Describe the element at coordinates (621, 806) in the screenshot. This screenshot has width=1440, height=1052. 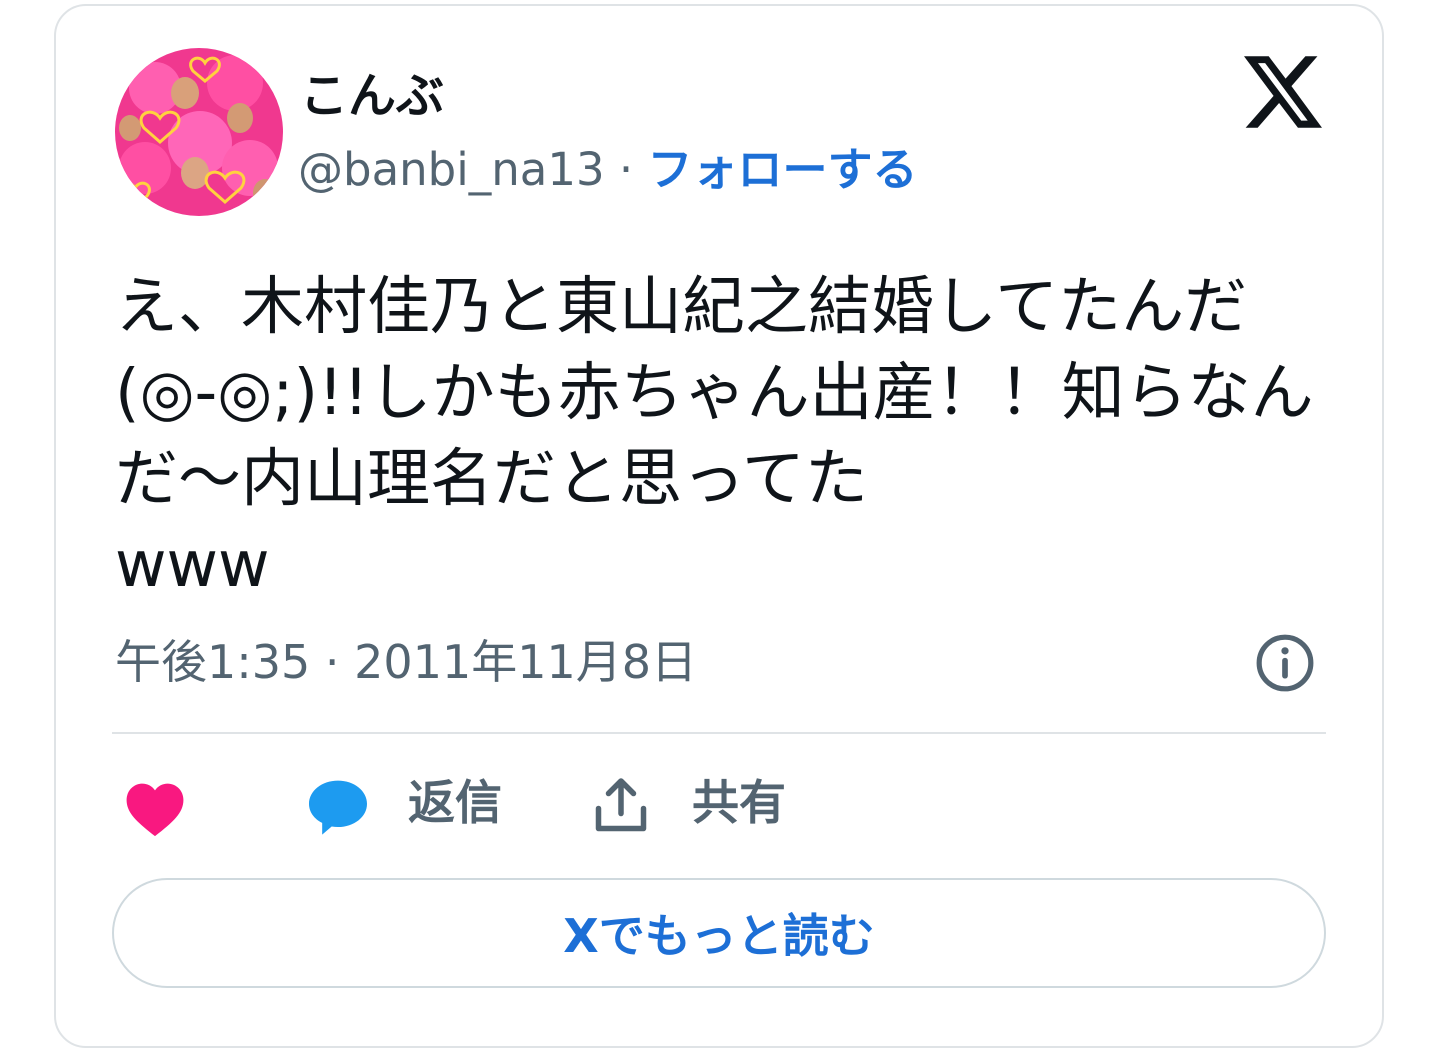
I see `share-icon` at that location.